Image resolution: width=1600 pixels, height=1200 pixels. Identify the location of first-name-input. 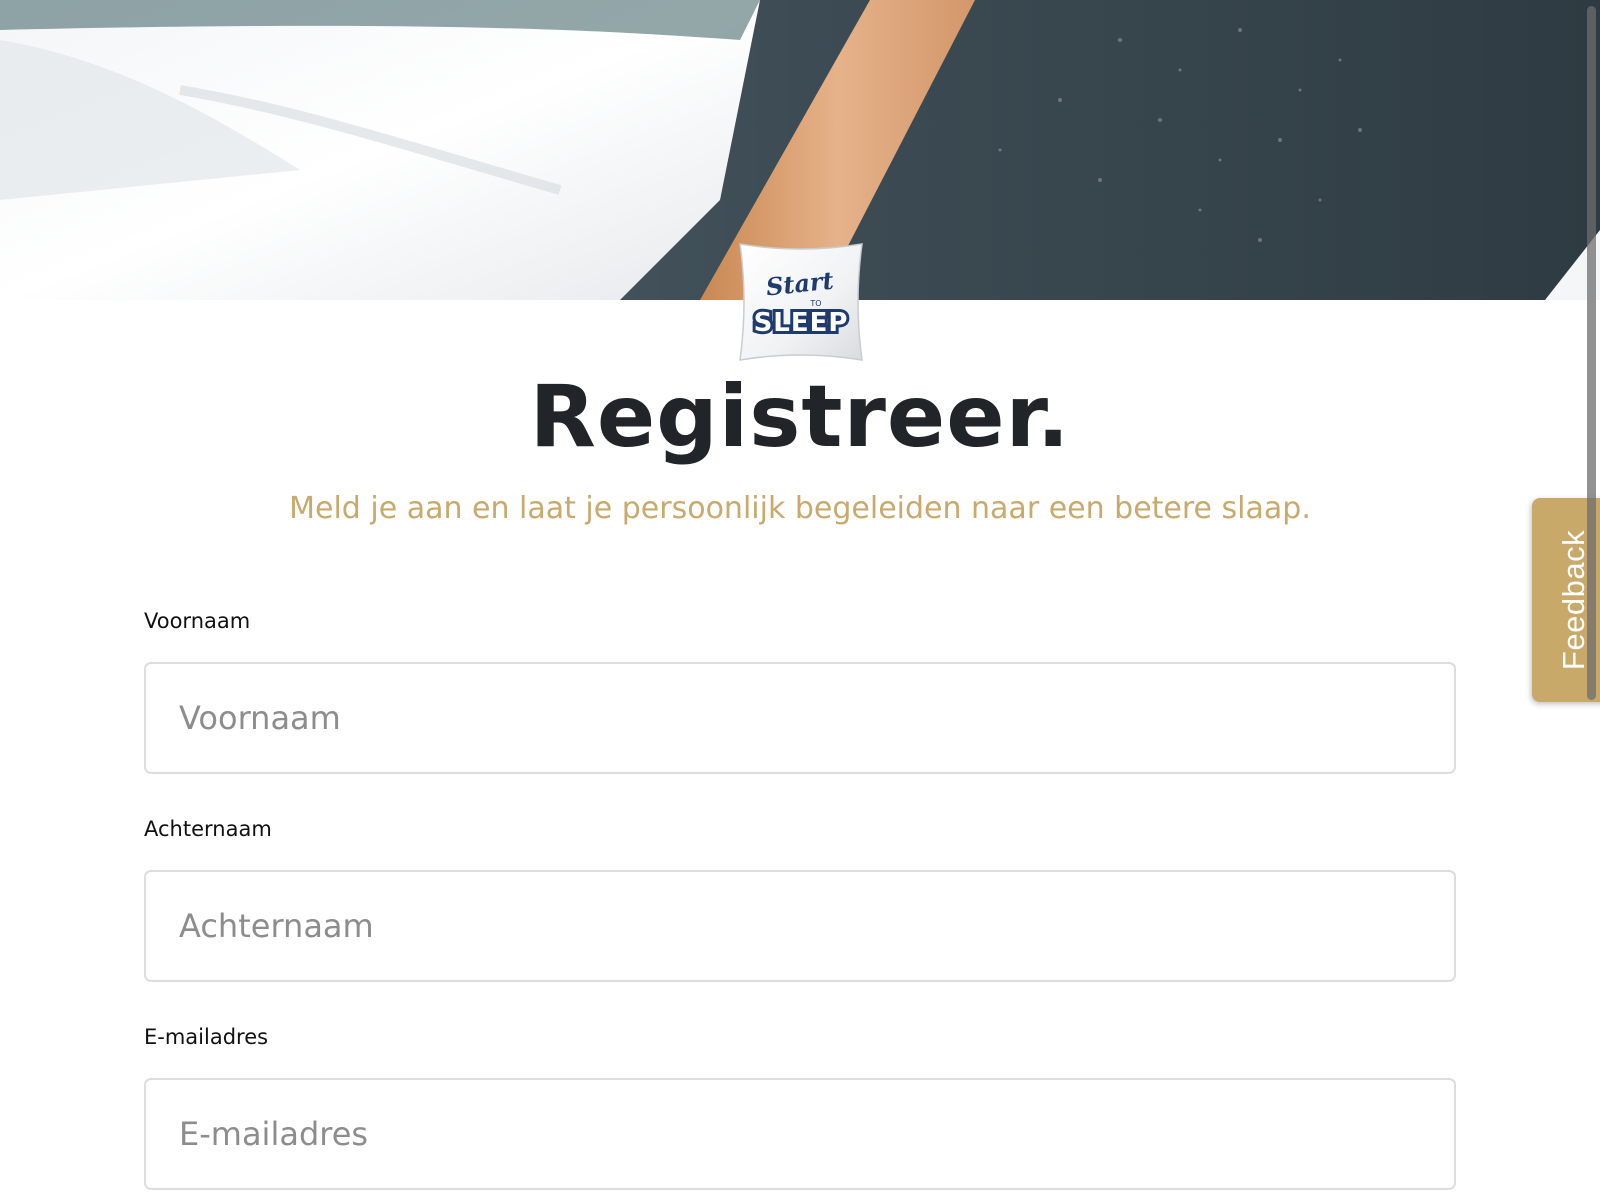
(800, 718).